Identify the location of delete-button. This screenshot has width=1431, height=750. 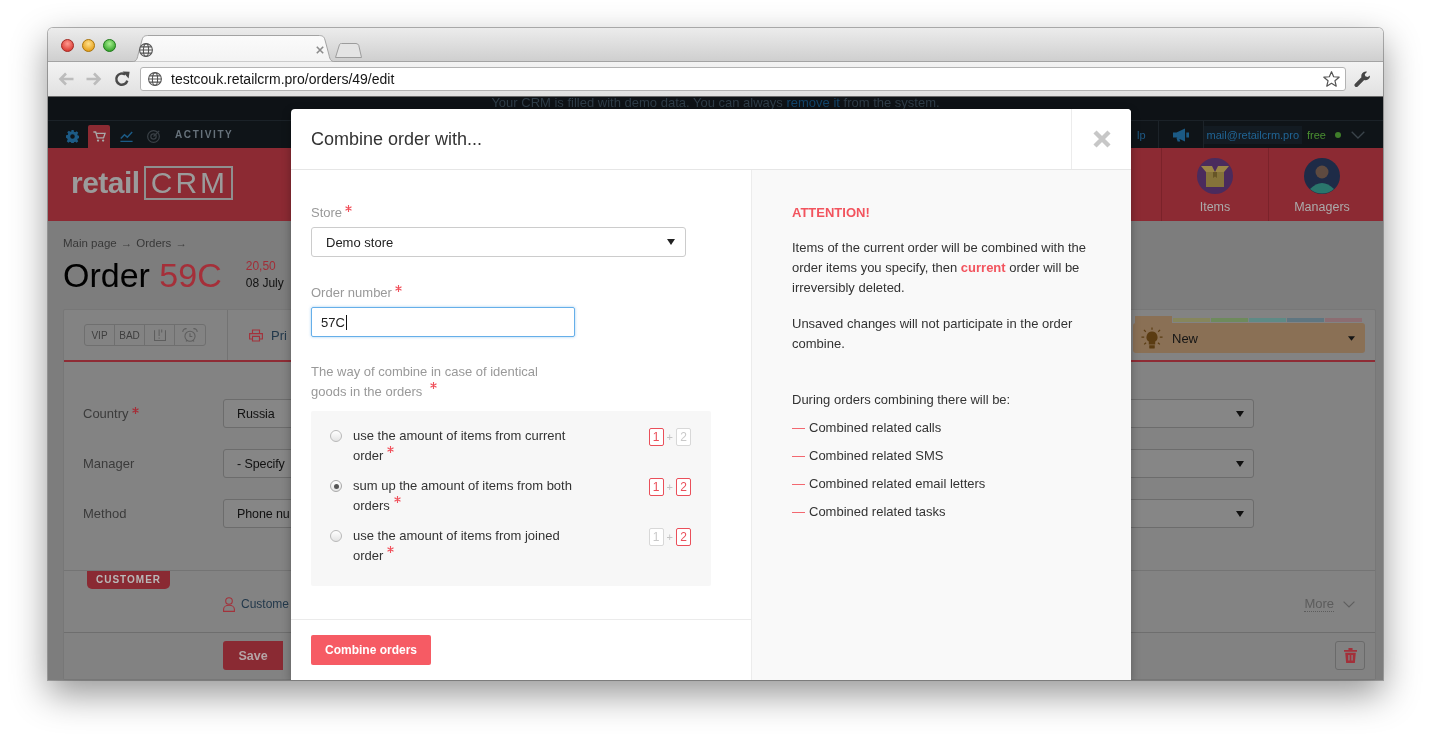
(1350, 655).